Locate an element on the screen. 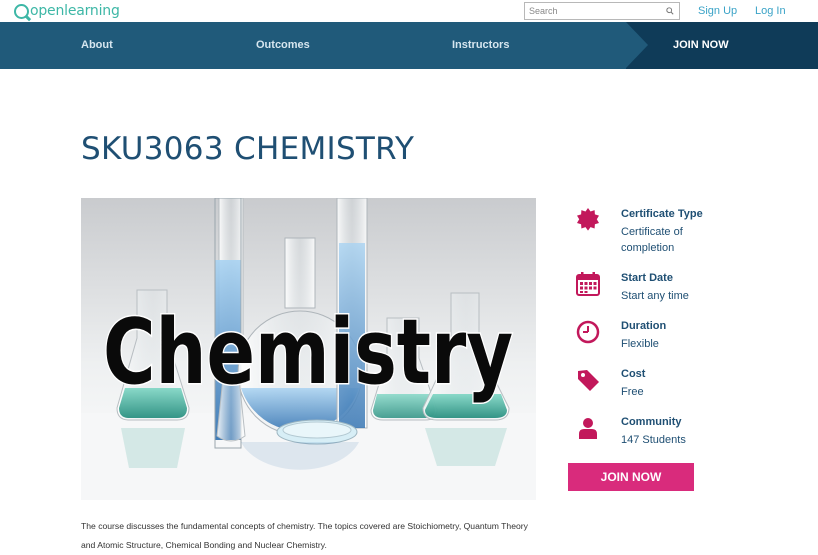 Image resolution: width=818 pixels, height=555 pixels. nav-instructors: Instructors is located at coordinates (480, 45).